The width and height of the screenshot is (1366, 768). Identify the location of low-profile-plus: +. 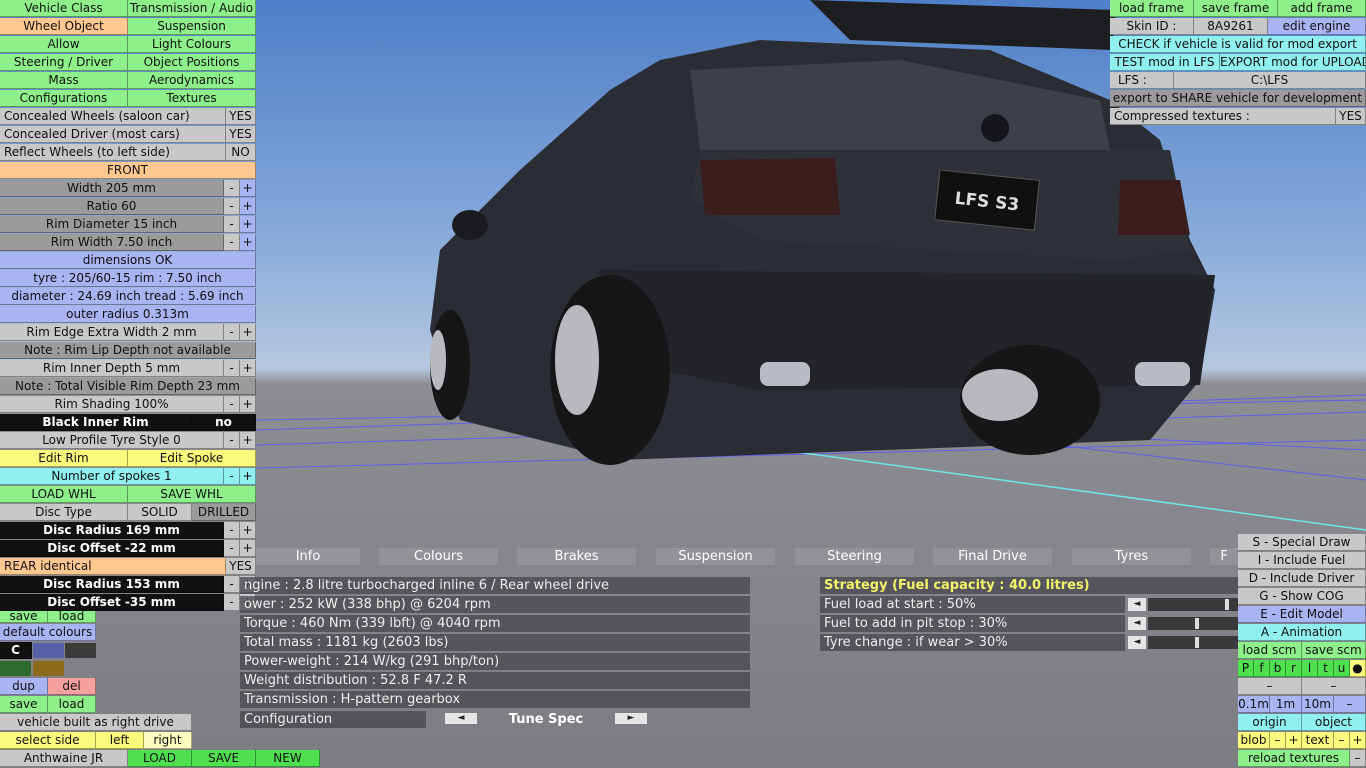
(248, 440).